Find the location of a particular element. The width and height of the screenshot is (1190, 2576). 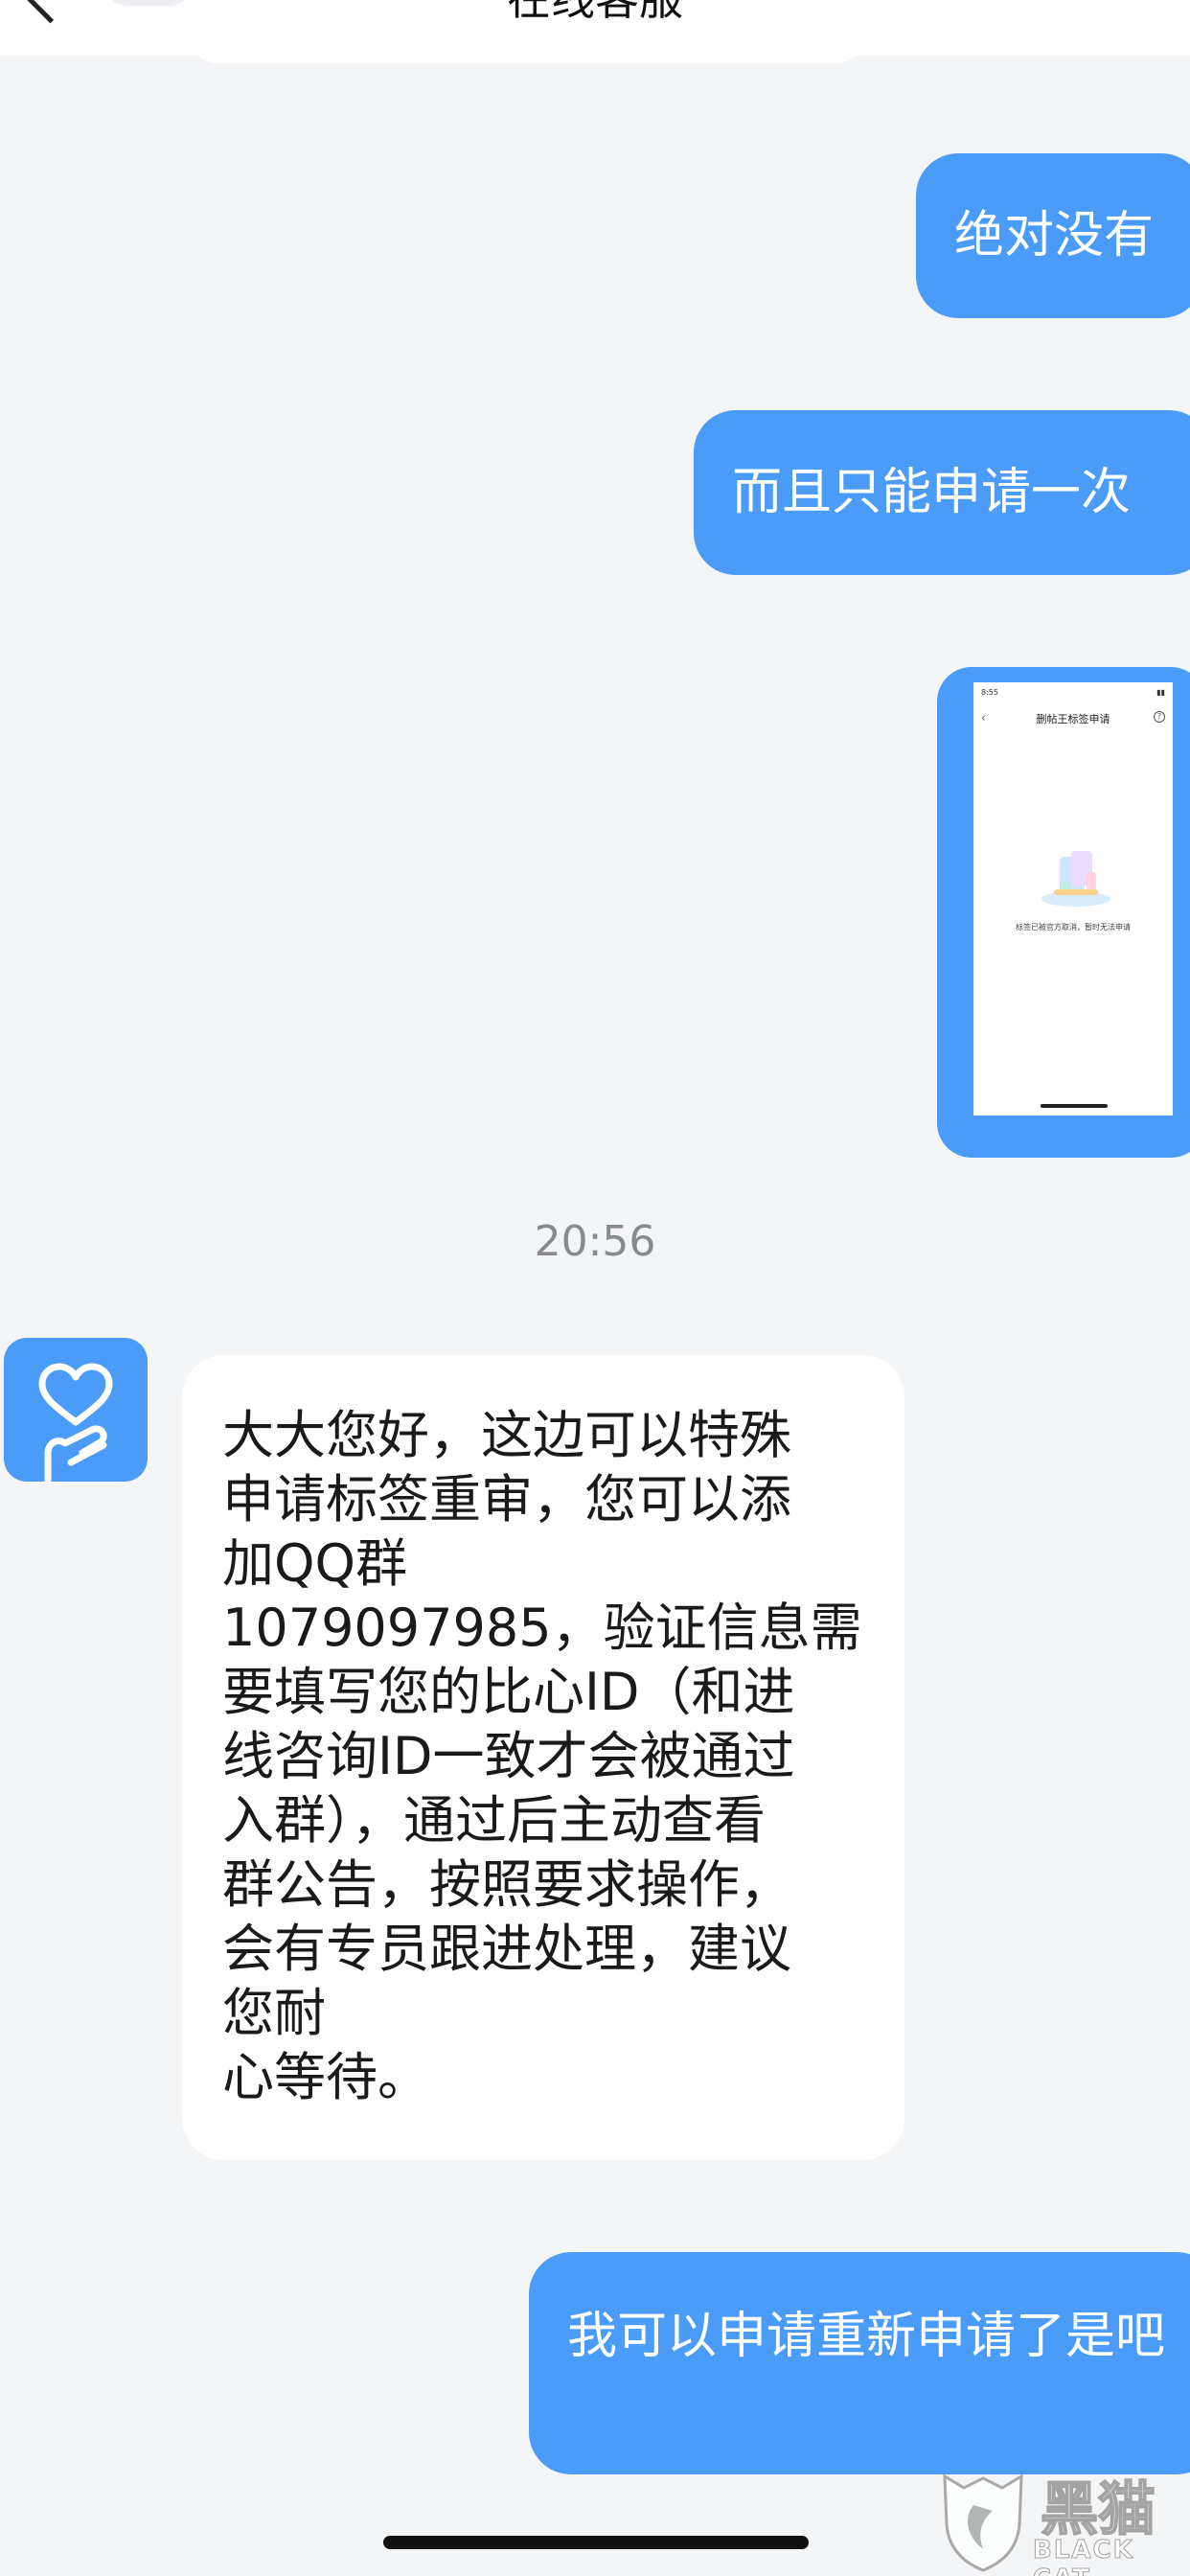

message-line: 线咨询ID一致才会被通过 is located at coordinates (509, 1756).